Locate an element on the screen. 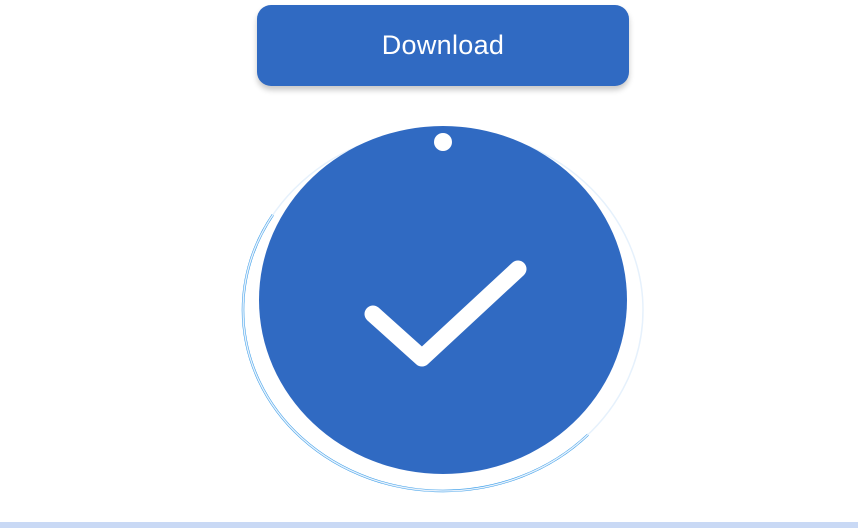 This screenshot has width=858, height=528. download-button-label: Download is located at coordinates (443, 45).